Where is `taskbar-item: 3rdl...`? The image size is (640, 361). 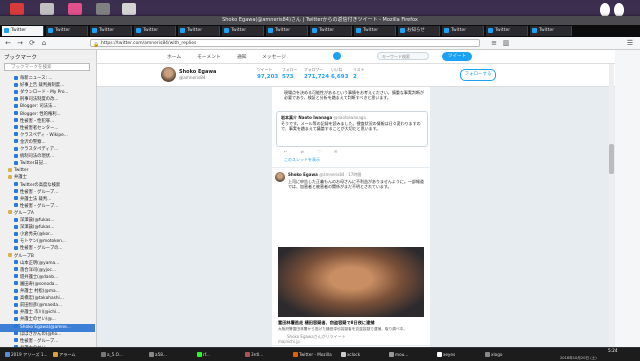
taskbar-item: 3rdl... is located at coordinates (267, 354).